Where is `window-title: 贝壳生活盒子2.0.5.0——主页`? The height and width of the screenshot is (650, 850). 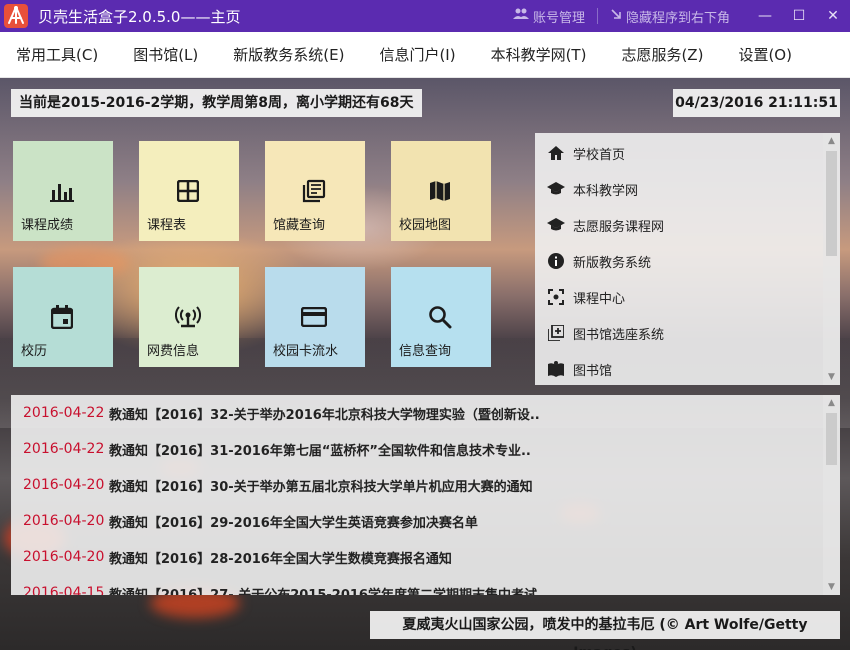
window-title: 贝壳生活盒子2.0.5.0——主页 is located at coordinates (139, 16).